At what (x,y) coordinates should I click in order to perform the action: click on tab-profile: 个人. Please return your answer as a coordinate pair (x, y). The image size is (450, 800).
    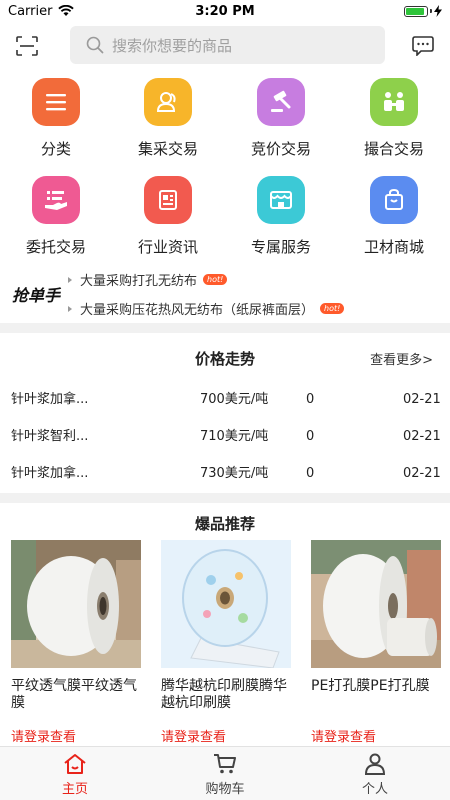
    Looking at the image, I should click on (375, 773).